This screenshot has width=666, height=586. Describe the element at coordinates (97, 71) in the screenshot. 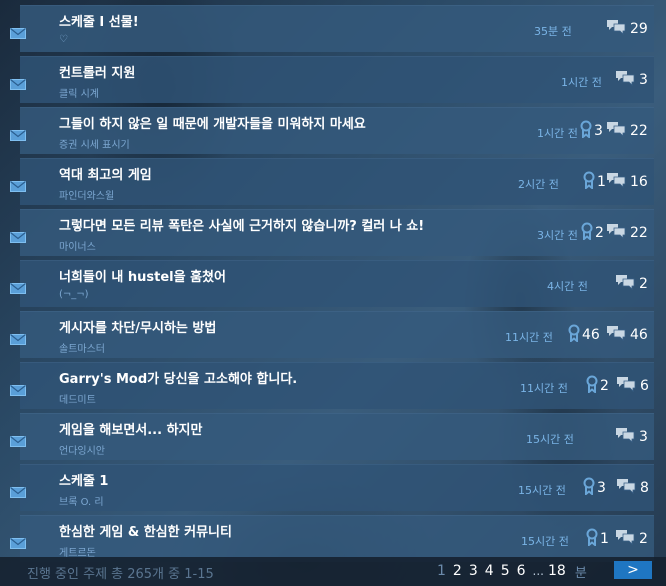

I see `topic-title: 컨트롤러 지원` at that location.